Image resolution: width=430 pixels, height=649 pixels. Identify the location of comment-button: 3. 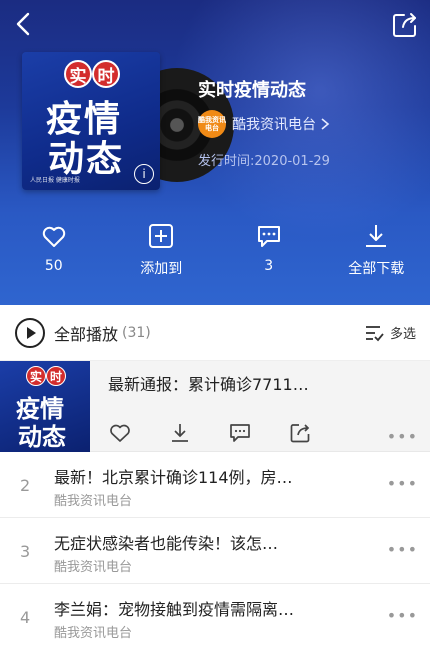
(269, 250).